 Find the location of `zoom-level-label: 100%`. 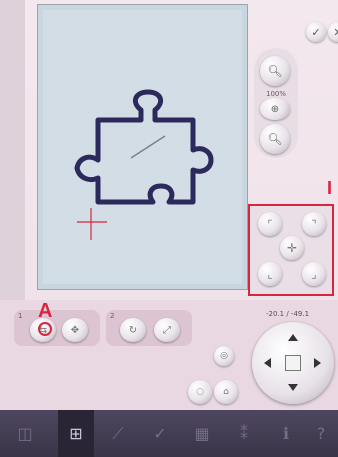

zoom-level-label: 100% is located at coordinates (276, 94).